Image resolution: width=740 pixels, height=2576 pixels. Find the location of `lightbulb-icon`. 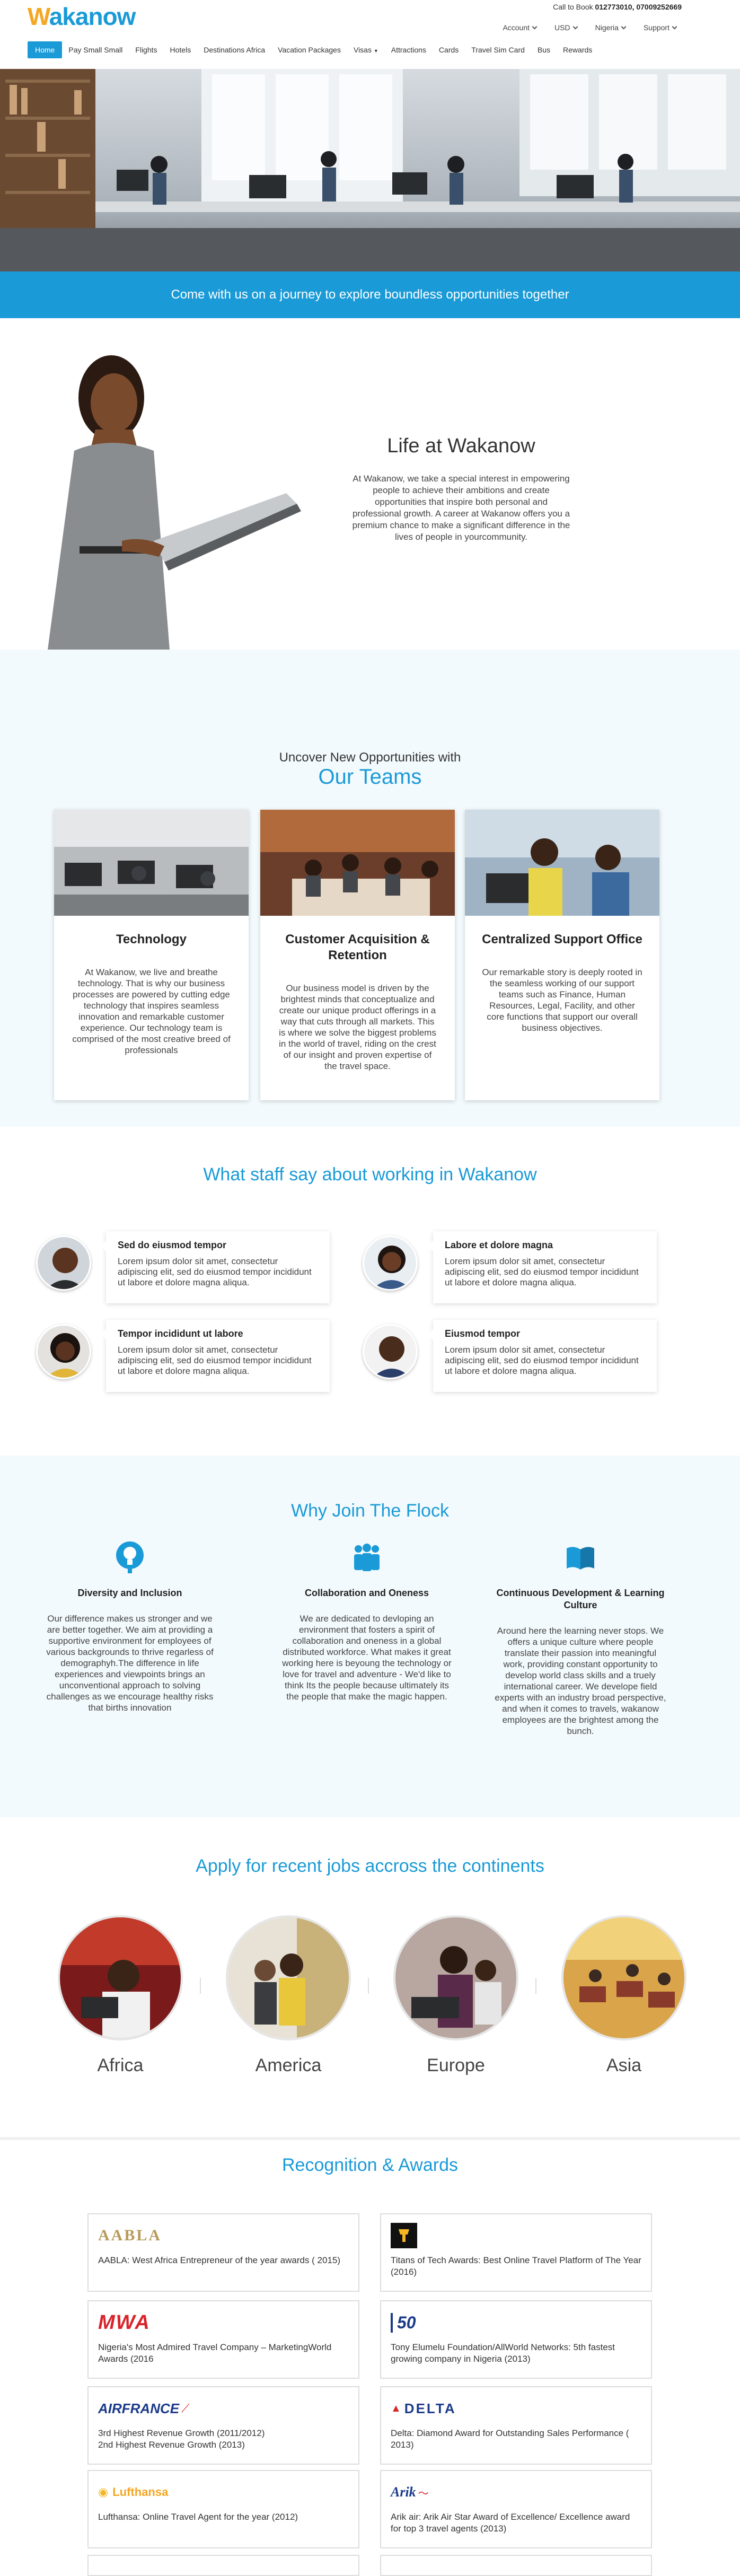

lightbulb-icon is located at coordinates (130, 1557).